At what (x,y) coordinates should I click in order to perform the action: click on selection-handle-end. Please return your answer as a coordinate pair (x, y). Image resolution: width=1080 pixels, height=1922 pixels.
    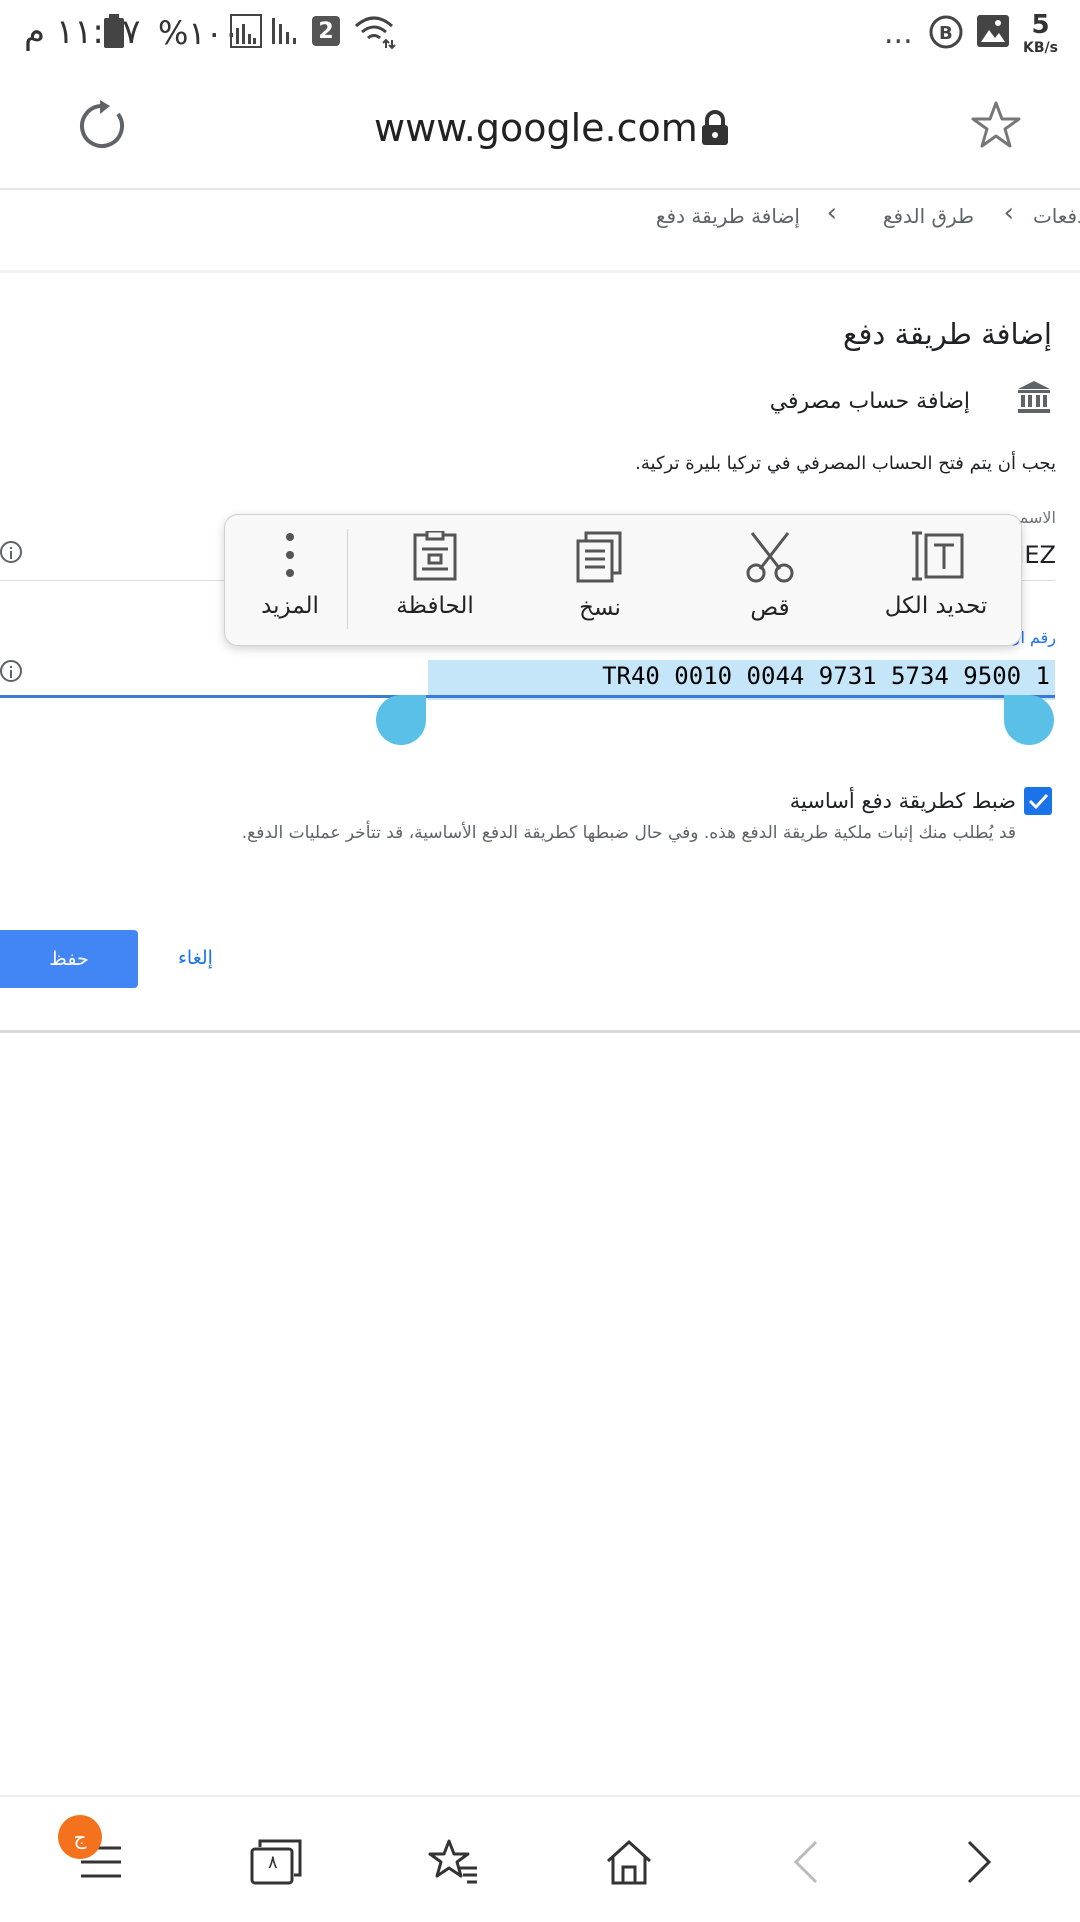
    Looking at the image, I should click on (1029, 720).